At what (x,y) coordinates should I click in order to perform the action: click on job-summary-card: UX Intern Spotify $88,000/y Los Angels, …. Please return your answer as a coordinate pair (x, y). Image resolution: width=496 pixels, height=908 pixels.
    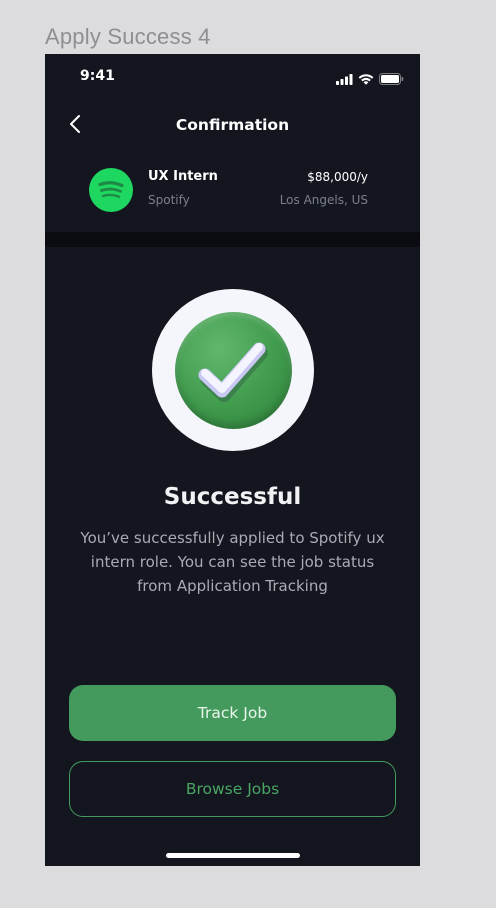
    Looking at the image, I should click on (229, 190).